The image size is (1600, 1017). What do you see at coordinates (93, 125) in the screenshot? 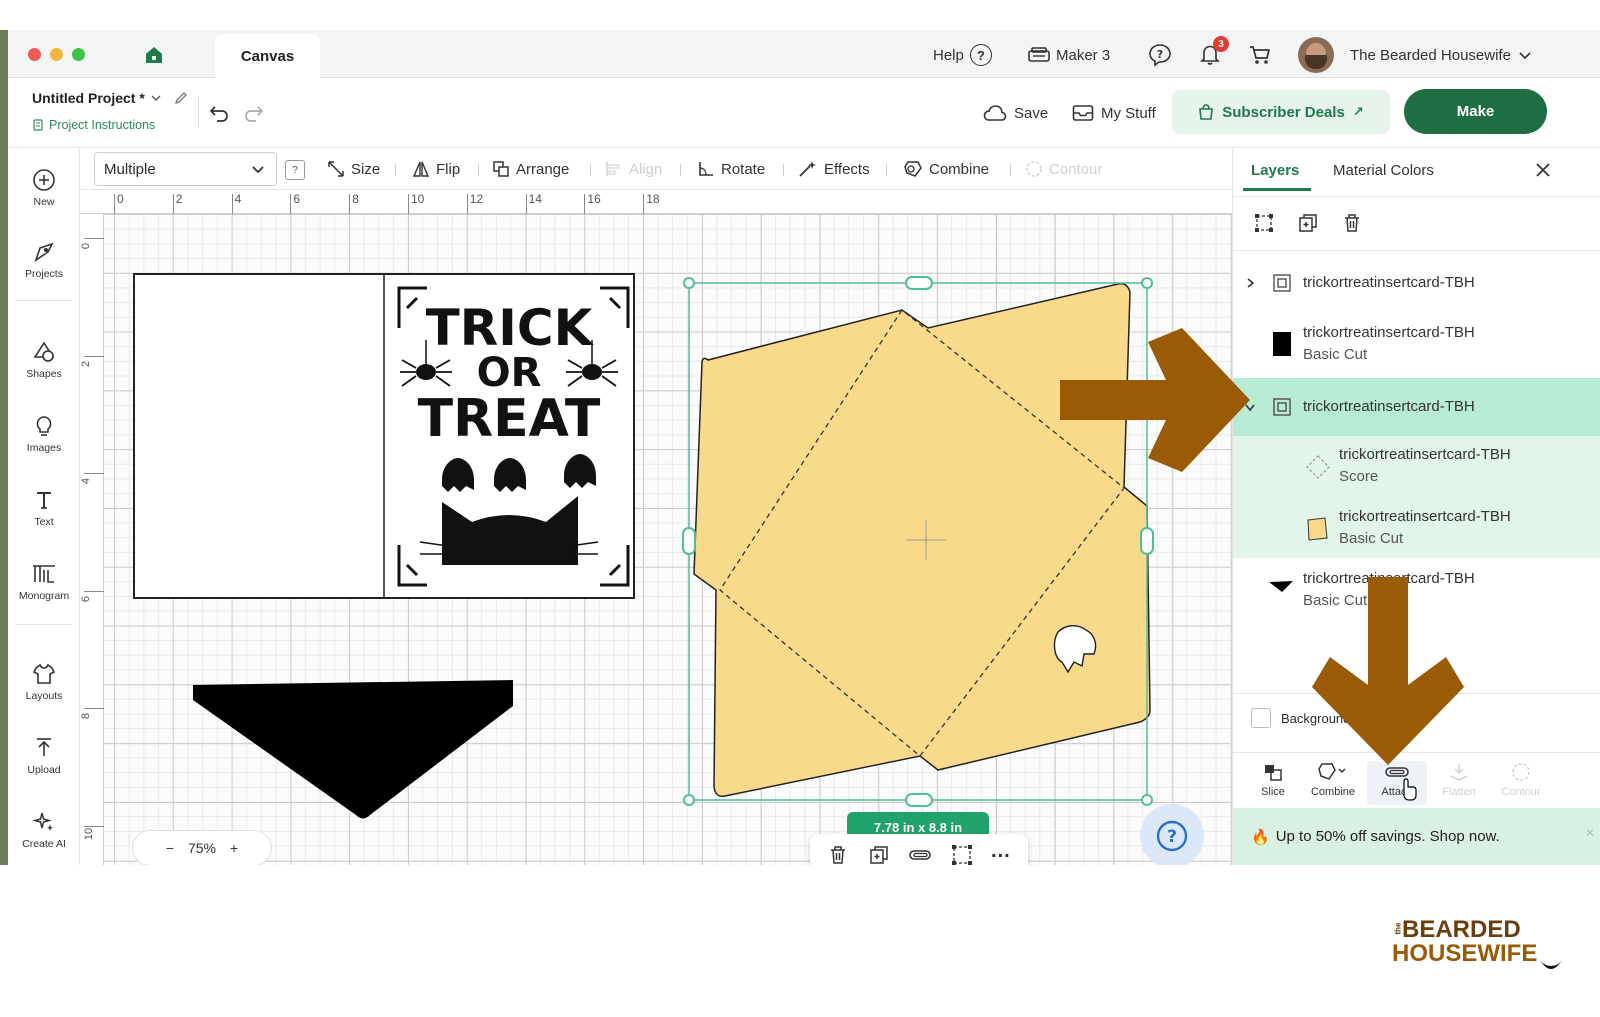
I see `project-instructions-link: Project Instructions` at bounding box center [93, 125].